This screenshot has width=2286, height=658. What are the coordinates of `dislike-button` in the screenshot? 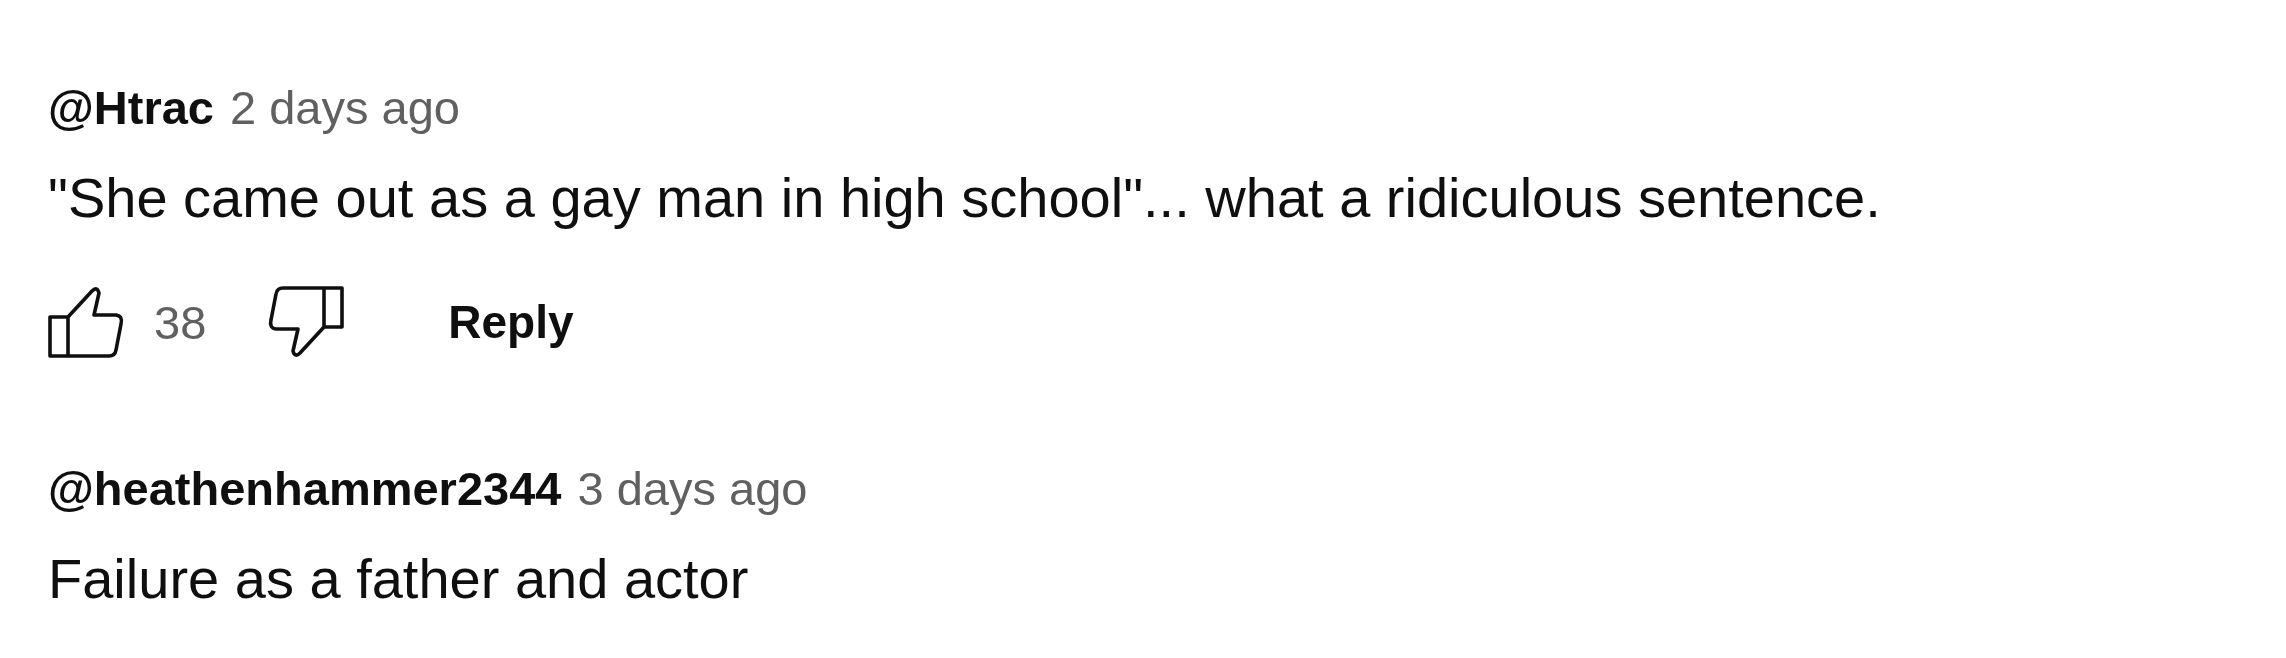 It's located at (306, 322).